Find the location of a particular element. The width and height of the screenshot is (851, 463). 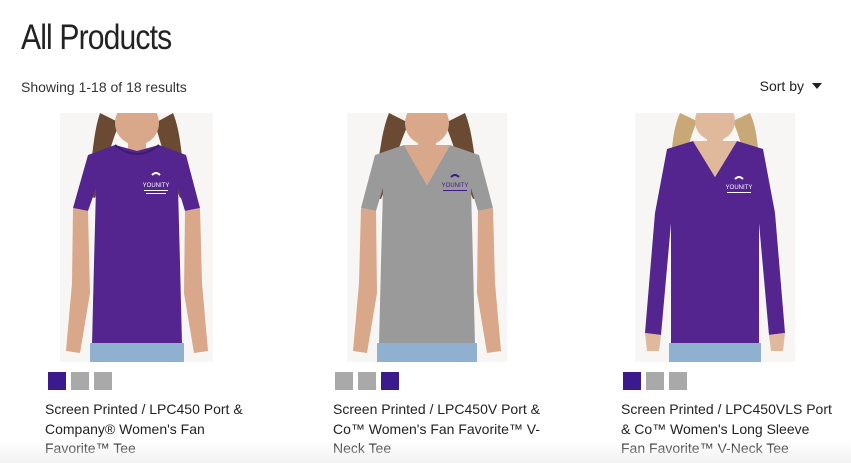

sort-by-dropdown: Sort by is located at coordinates (791, 86).